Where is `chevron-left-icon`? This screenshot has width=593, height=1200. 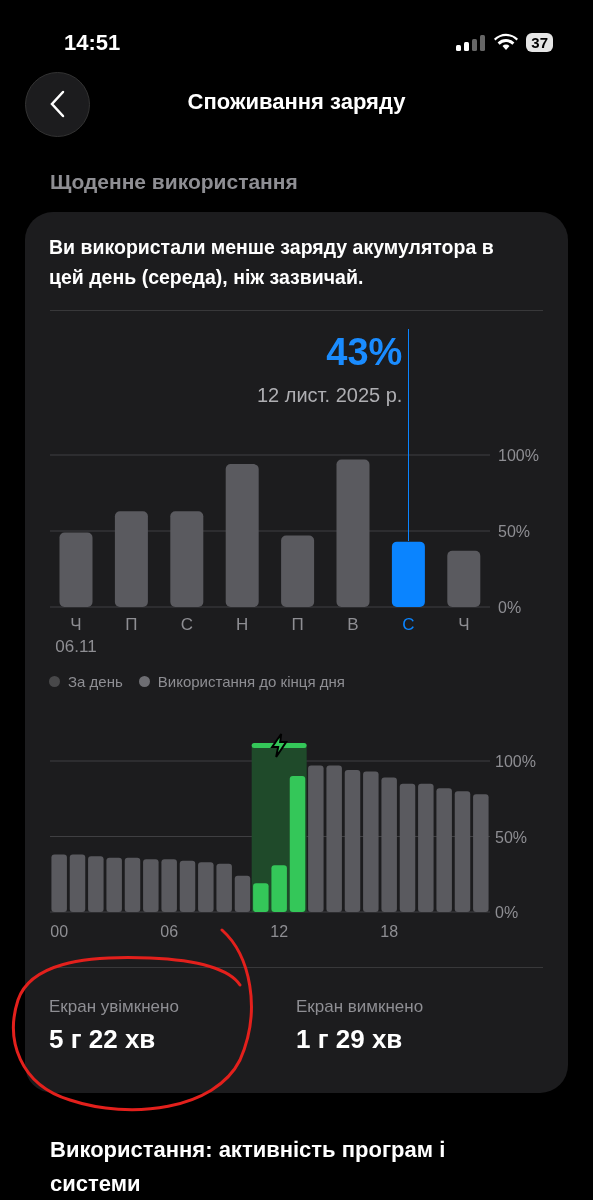 chevron-left-icon is located at coordinates (57, 104).